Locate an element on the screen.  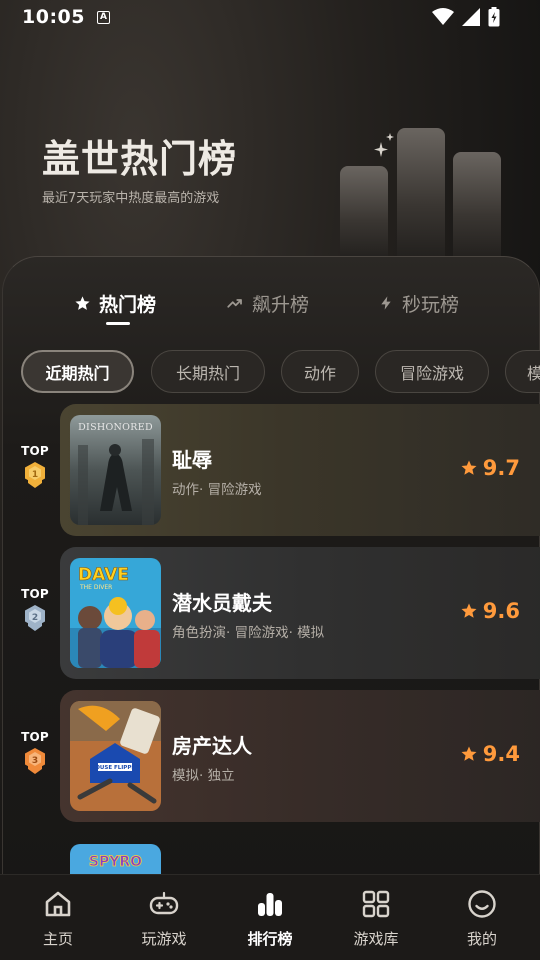
cover-subtitle: THE DIVER is located at coordinates (95, 587).